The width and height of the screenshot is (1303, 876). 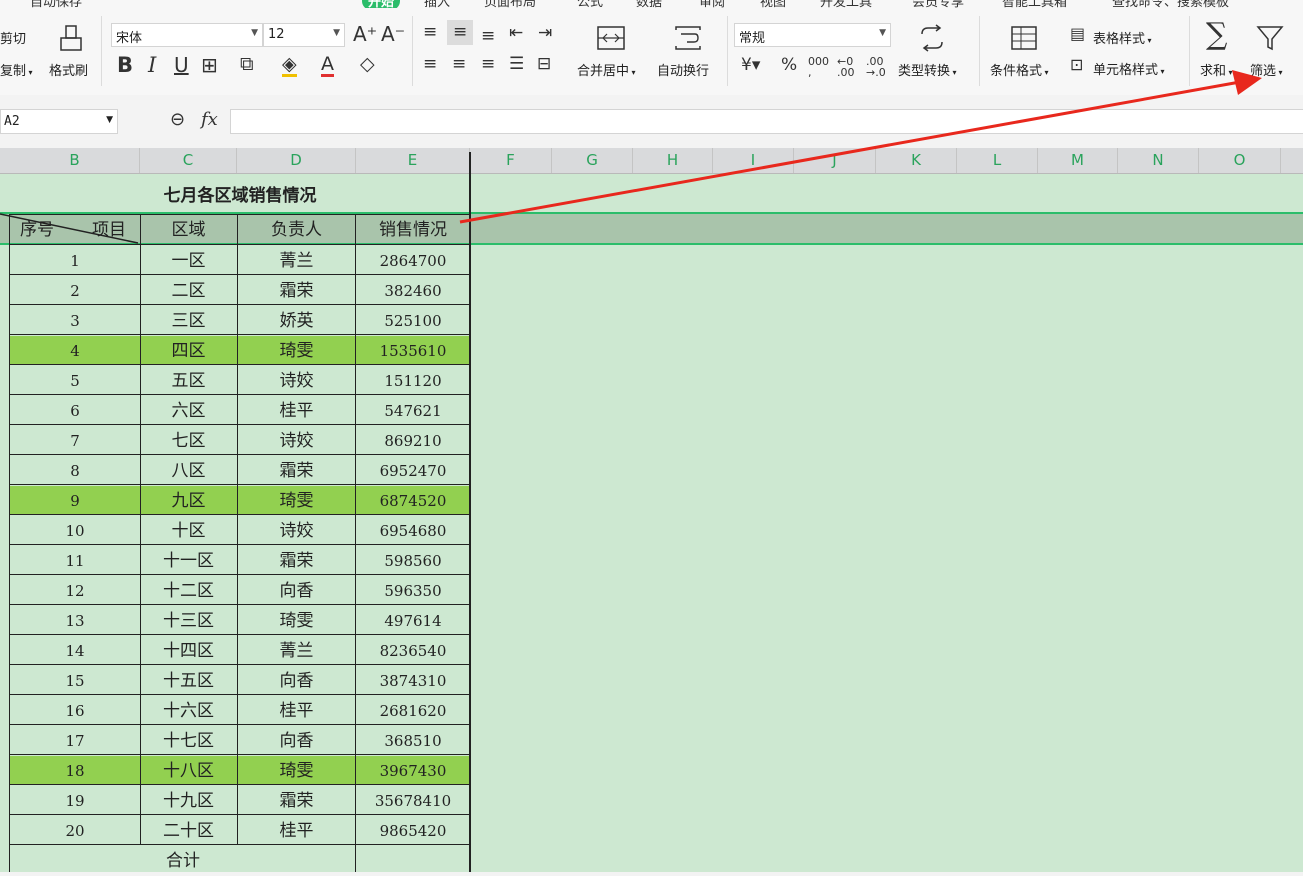 I want to click on annotation-arrow, so click(x=860, y=147).